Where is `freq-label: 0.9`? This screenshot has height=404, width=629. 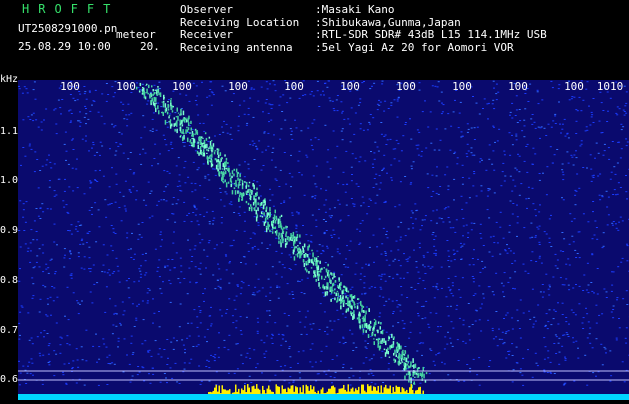 freq-label: 0.9 is located at coordinates (9, 230).